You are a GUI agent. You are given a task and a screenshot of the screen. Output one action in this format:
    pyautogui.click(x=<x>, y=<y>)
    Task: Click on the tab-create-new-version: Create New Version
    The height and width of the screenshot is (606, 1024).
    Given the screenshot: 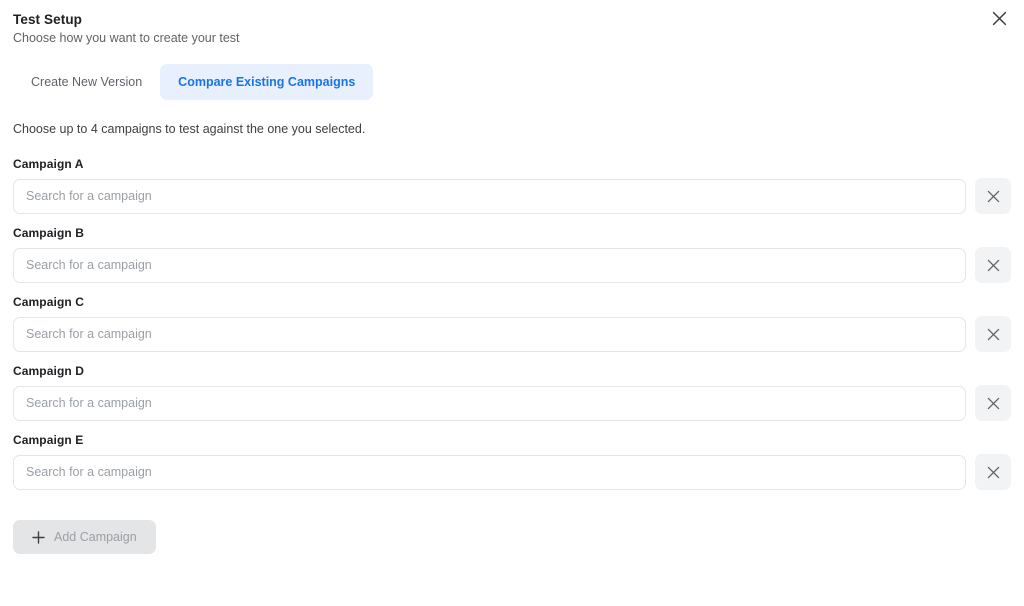 What is the action you would take?
    pyautogui.click(x=86, y=82)
    